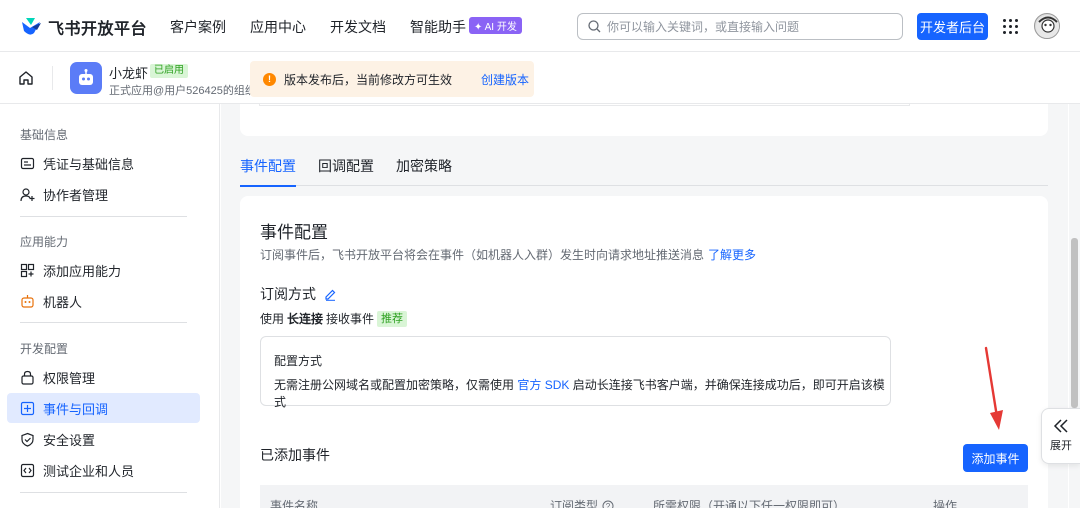  What do you see at coordinates (1060, 426) in the screenshot?
I see `double-chevron-left-icon` at bounding box center [1060, 426].